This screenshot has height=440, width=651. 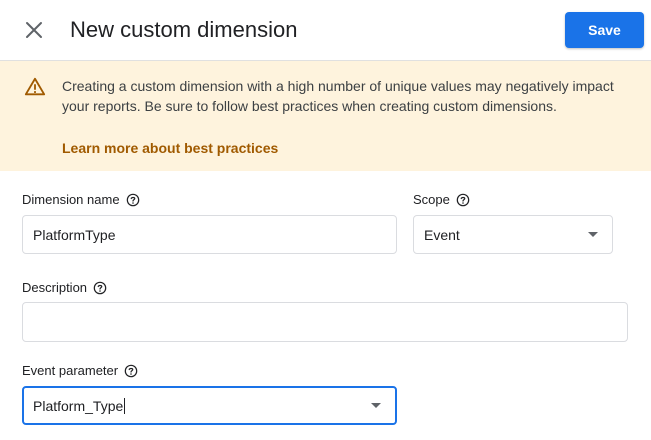 I want to click on dimension-name-label: Dimension name, so click(x=81, y=200).